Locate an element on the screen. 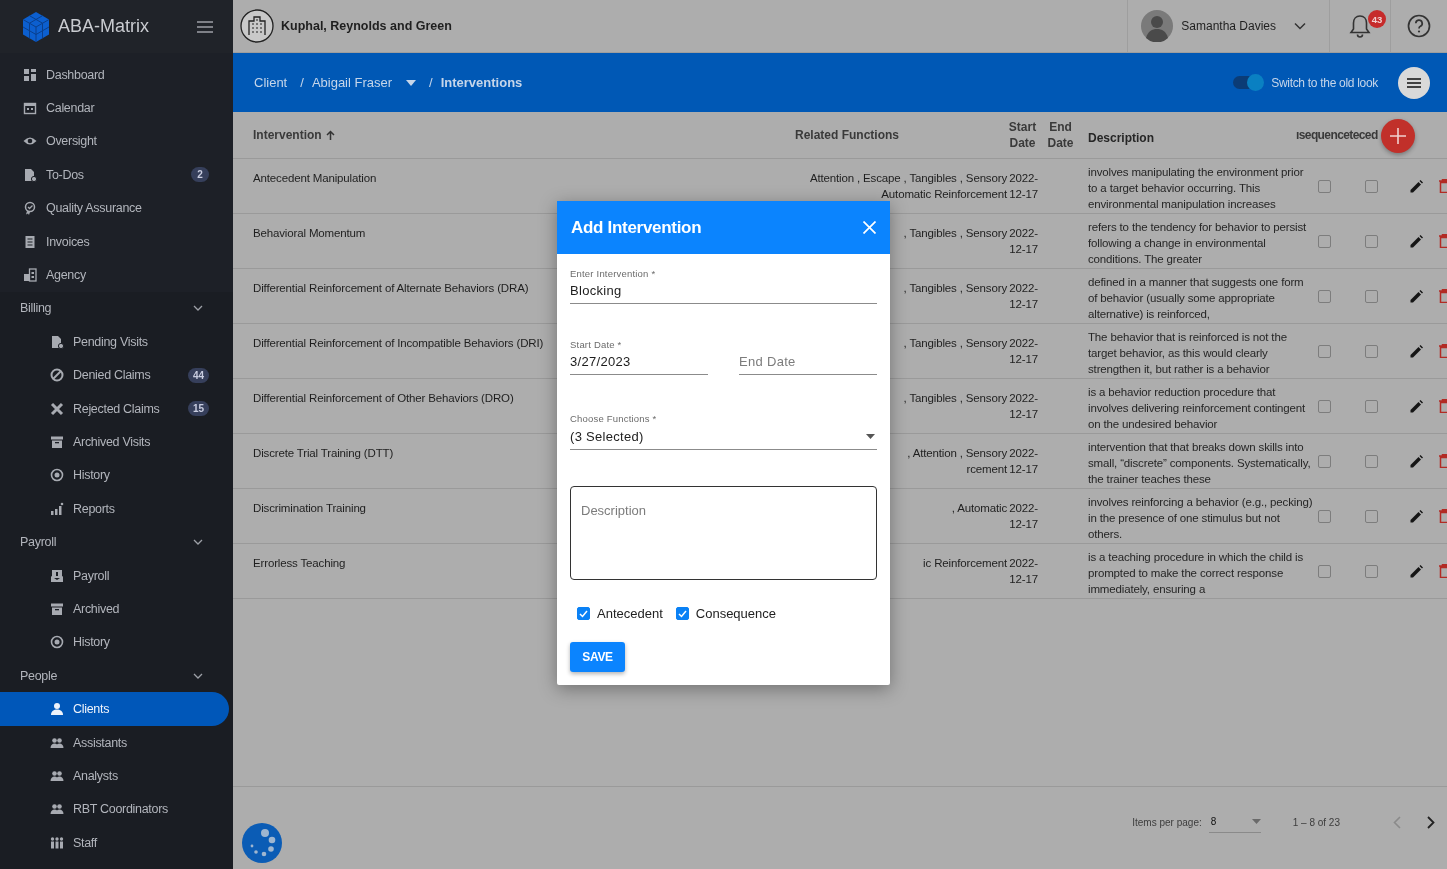 The image size is (1447, 869). user-menu: Samantha Davies is located at coordinates (1228, 26).